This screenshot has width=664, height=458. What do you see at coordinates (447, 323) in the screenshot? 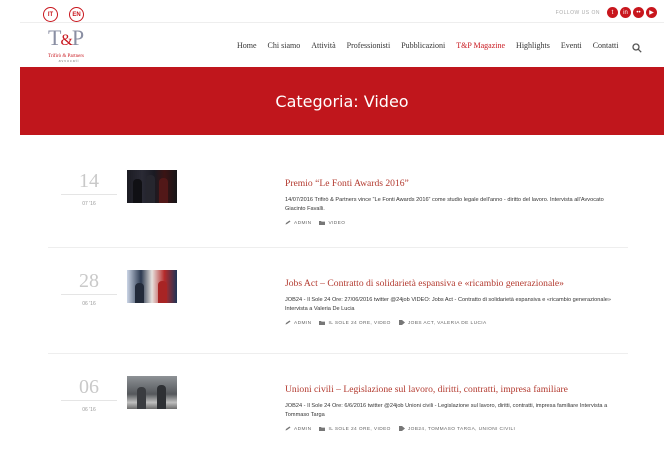
I see `post-tags-label: JOBS ACT, VALERIA DE LUCIA` at bounding box center [447, 323].